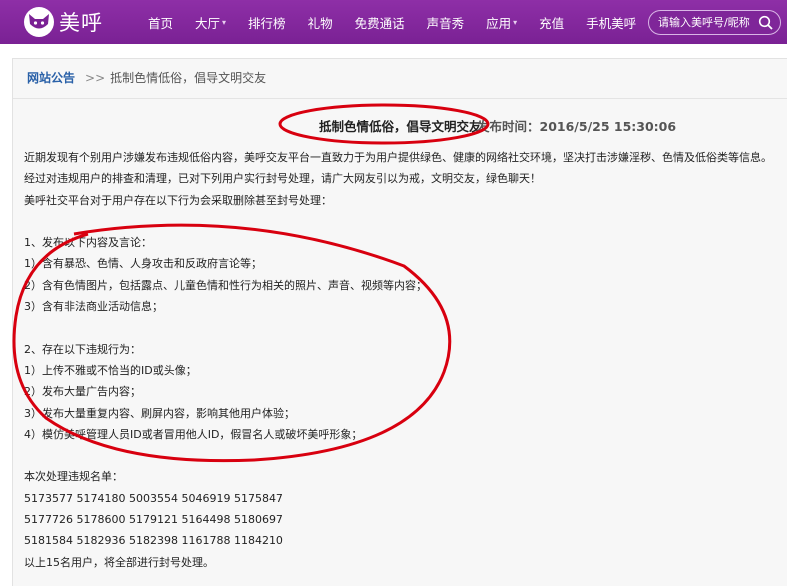 The width and height of the screenshot is (787, 586). What do you see at coordinates (608, 126) in the screenshot?
I see `publish-time-value: 2016/5/25 15:30:06` at bounding box center [608, 126].